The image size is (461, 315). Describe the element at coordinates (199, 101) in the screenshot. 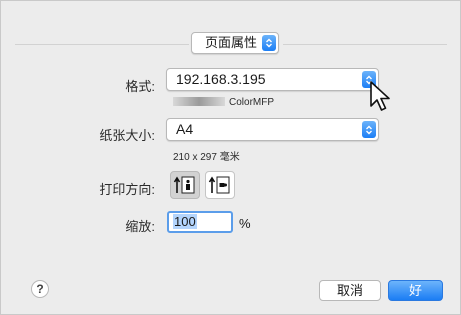

I see `printer-thumbnail` at that location.